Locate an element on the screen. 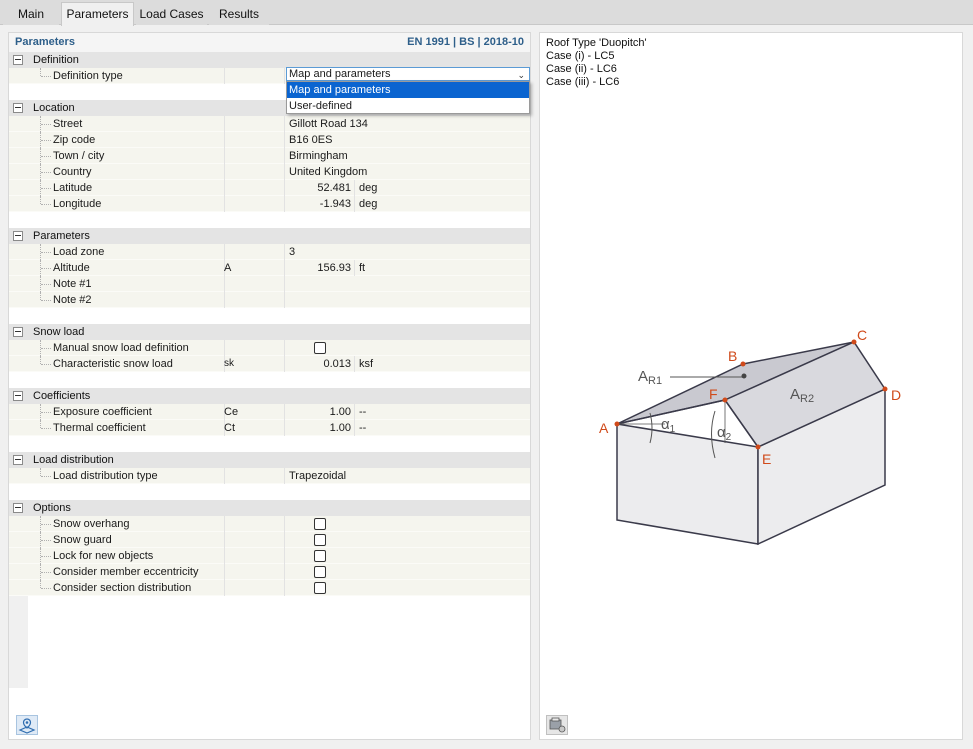  label-e: E is located at coordinates (766, 459).